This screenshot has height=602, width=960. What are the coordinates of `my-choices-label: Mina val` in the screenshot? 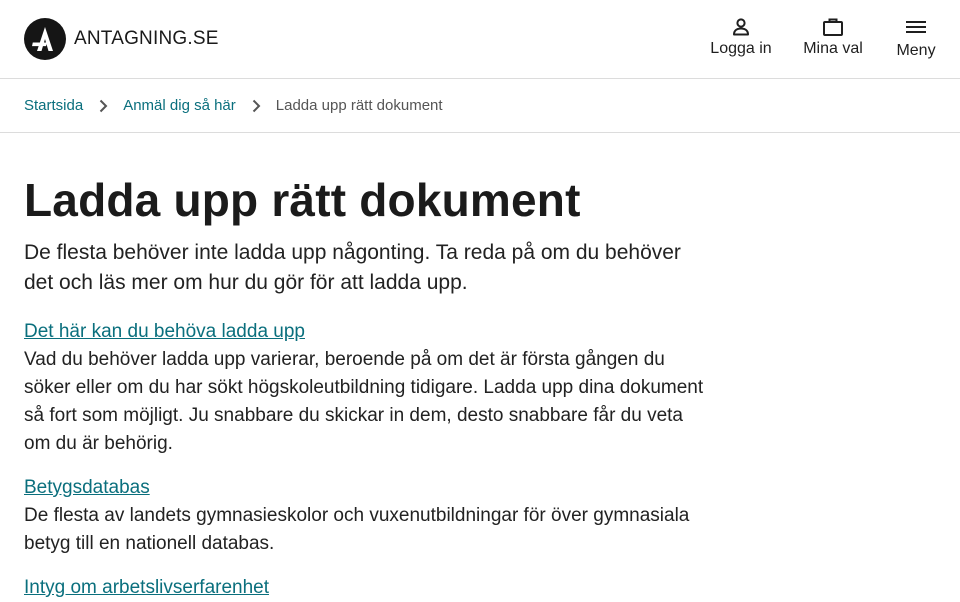 It's located at (833, 48).